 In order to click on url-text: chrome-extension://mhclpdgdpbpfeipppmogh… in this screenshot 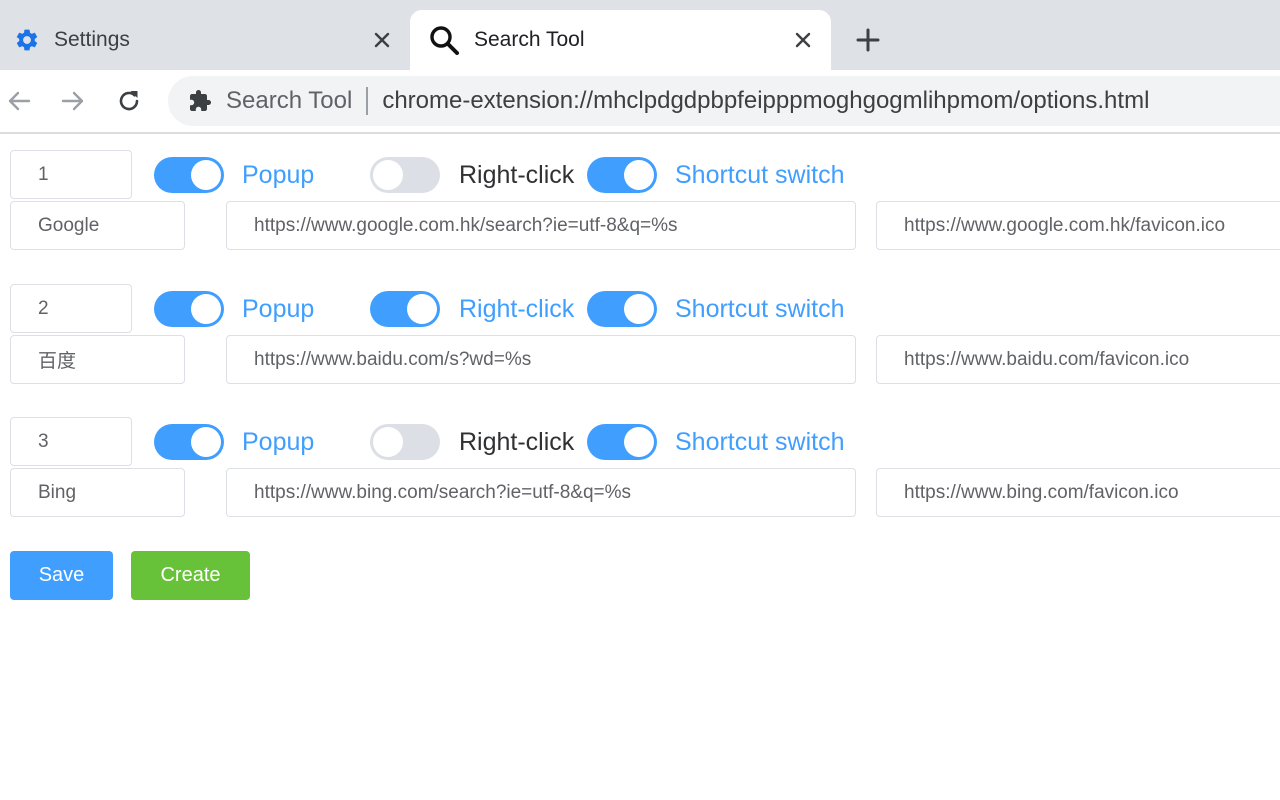, I will do `click(765, 101)`.